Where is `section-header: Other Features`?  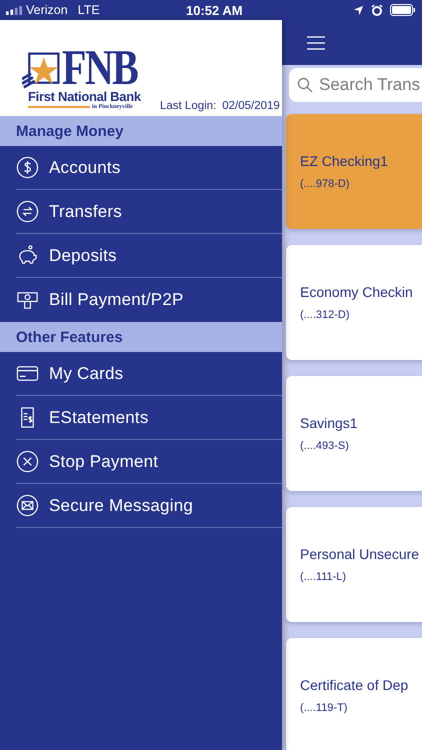
section-header: Other Features is located at coordinates (141, 337).